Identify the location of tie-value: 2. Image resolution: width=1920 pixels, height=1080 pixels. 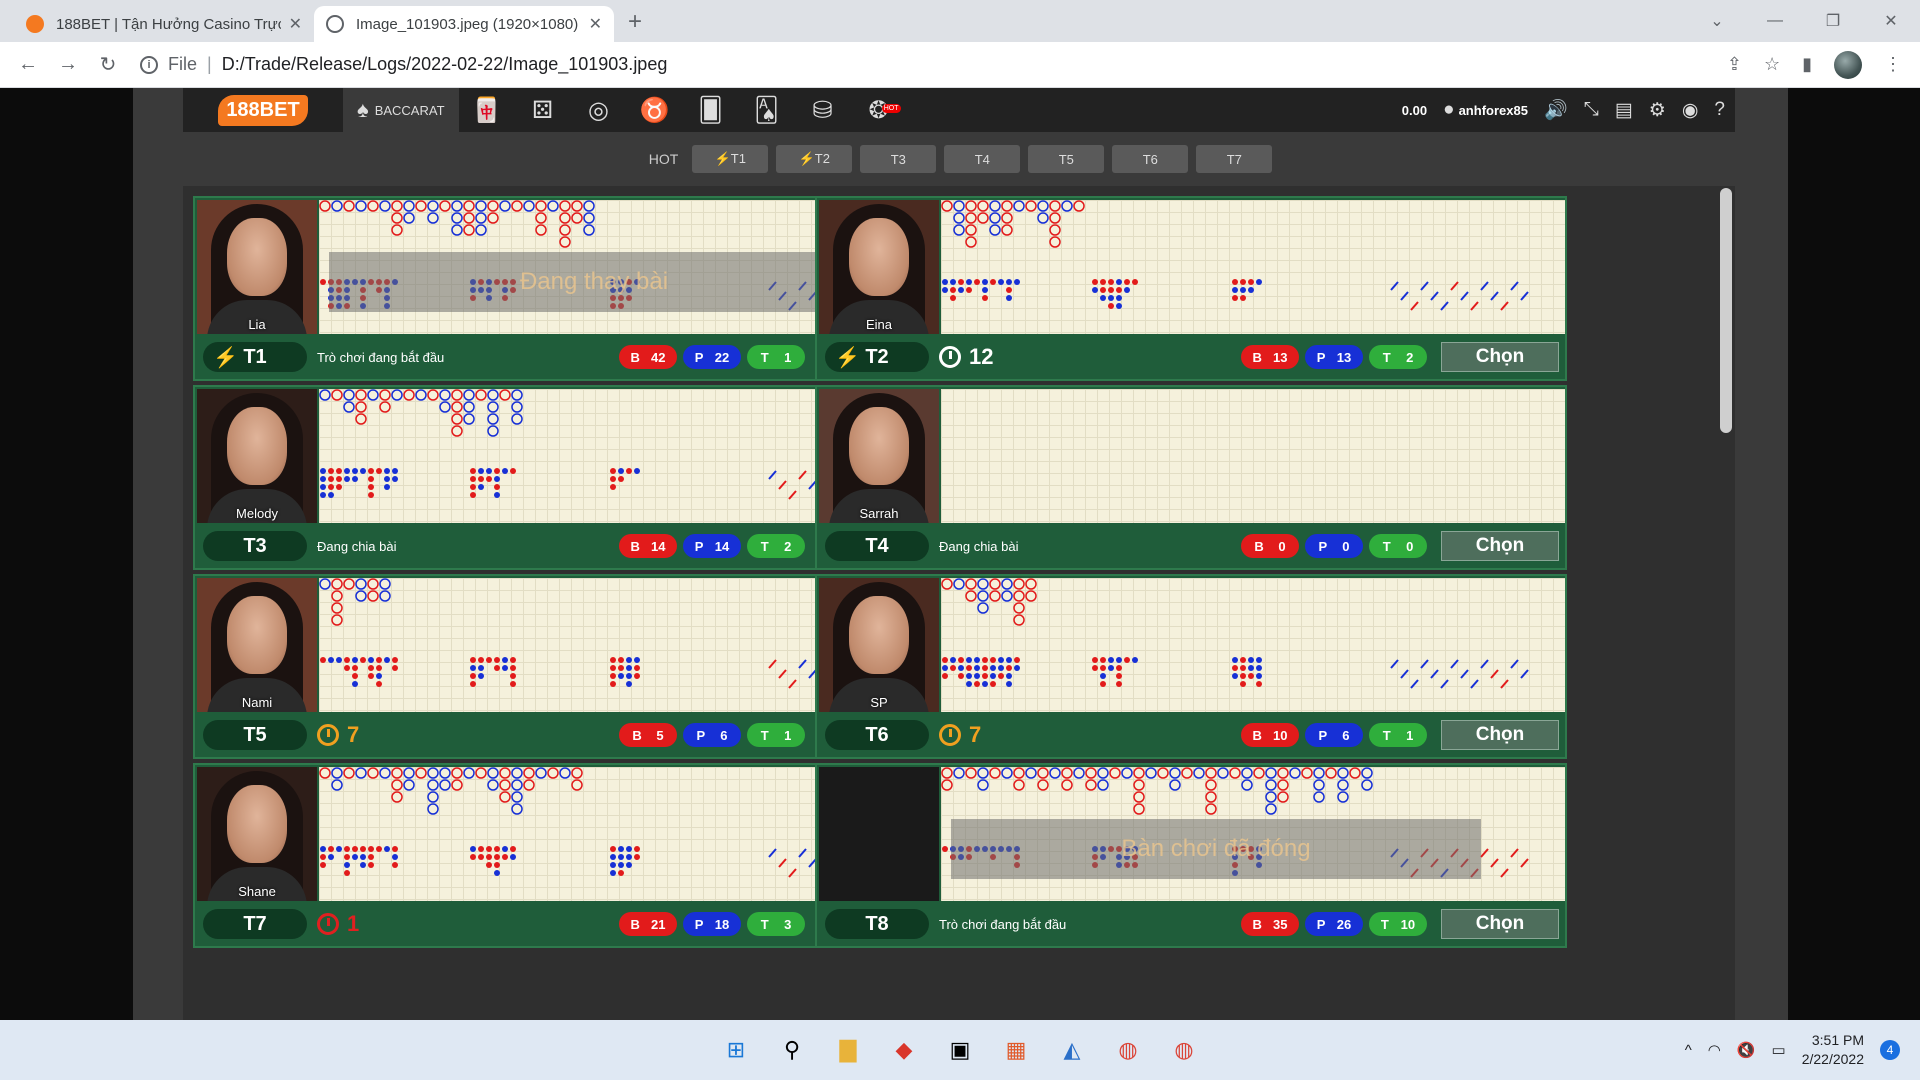
(788, 546).